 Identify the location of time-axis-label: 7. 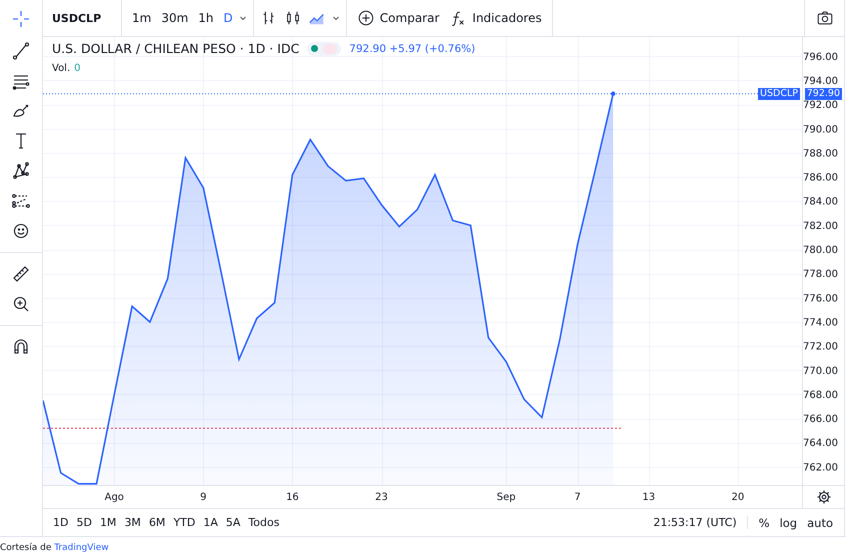
(577, 497).